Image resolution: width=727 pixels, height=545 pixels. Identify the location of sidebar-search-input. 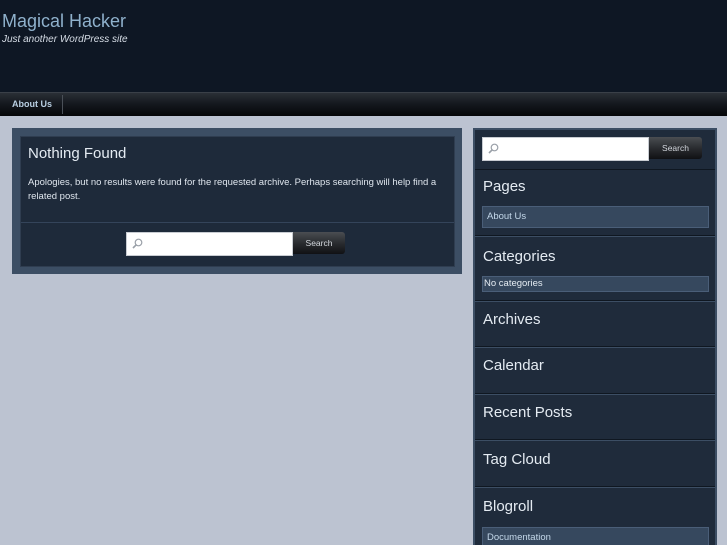
(565, 149).